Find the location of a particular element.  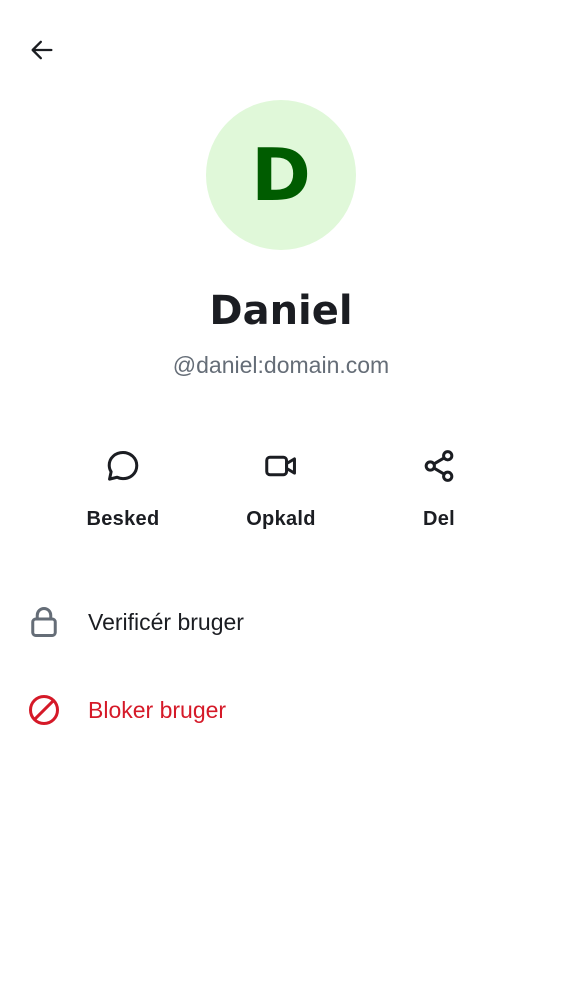

display-name: Daniel is located at coordinates (281, 311).